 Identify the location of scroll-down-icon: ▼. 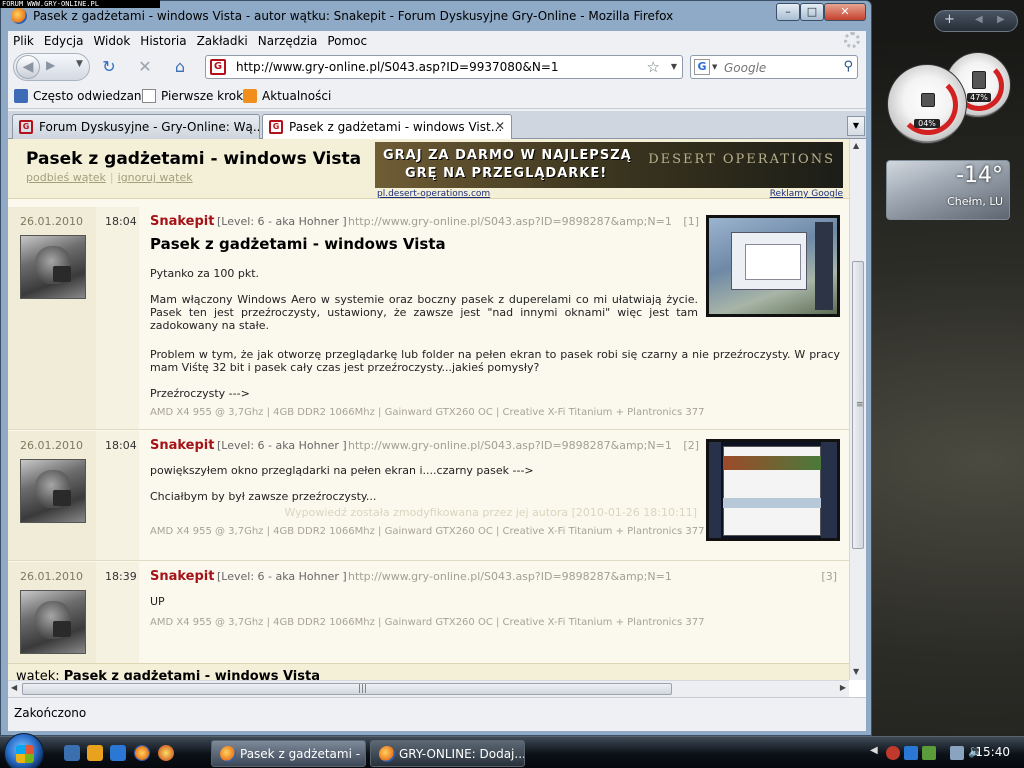
(856, 671).